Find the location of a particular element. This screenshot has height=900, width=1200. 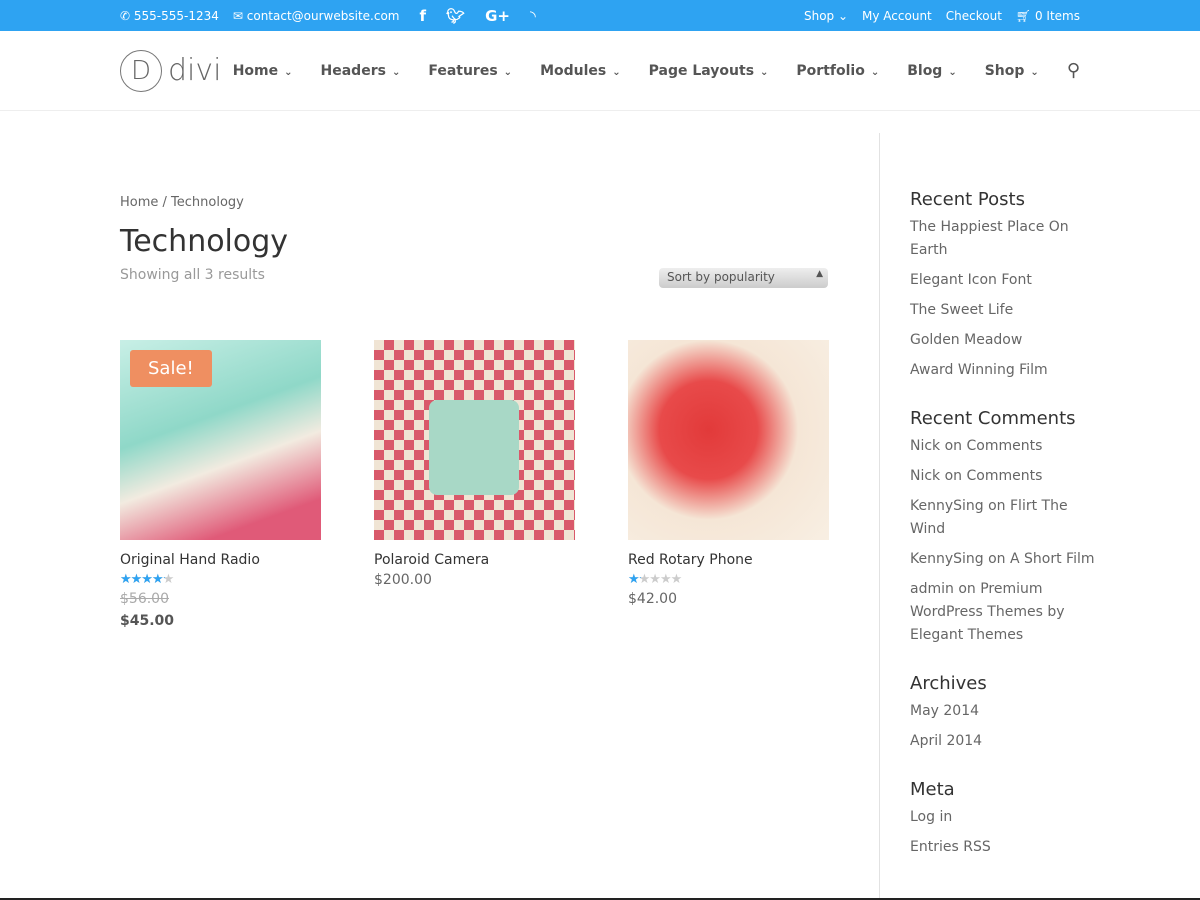

product-card: Polaroid Camera $200.00 is located at coordinates (474, 484).